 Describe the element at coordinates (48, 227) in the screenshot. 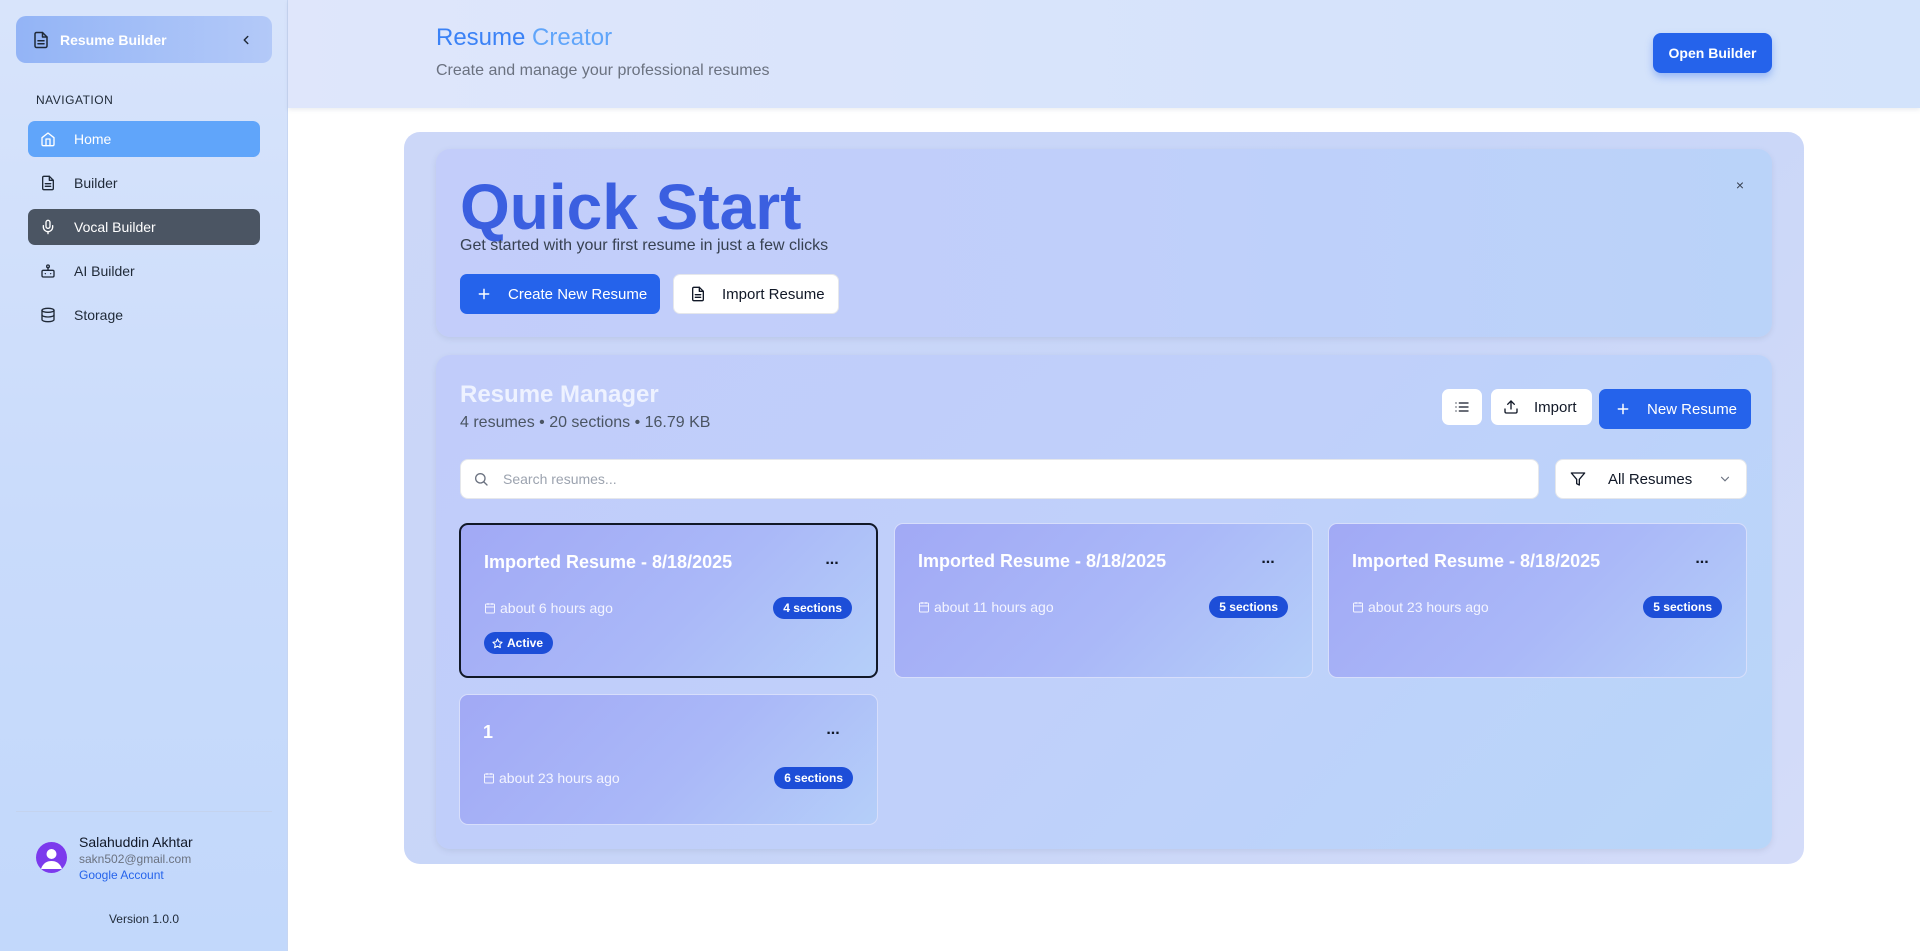

I see `mic-icon` at that location.